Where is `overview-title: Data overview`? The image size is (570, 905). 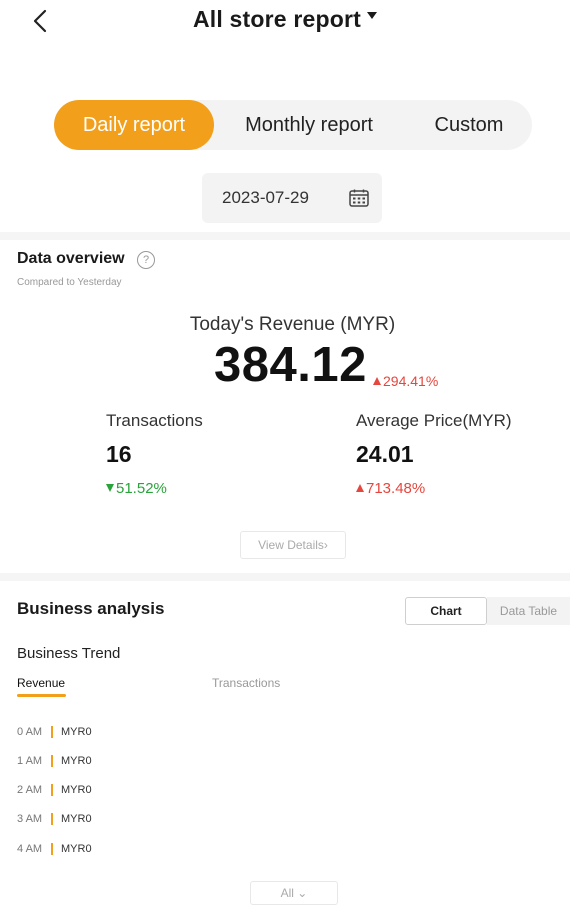 overview-title: Data overview is located at coordinates (71, 258).